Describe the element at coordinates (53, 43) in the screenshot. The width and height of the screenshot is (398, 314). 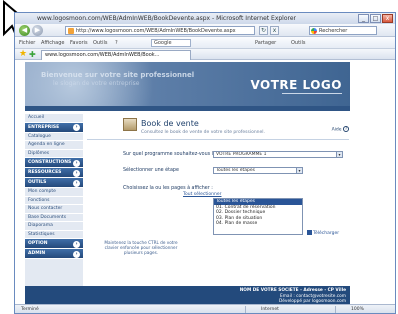
I see `menu-affichage: Affichage` at that location.